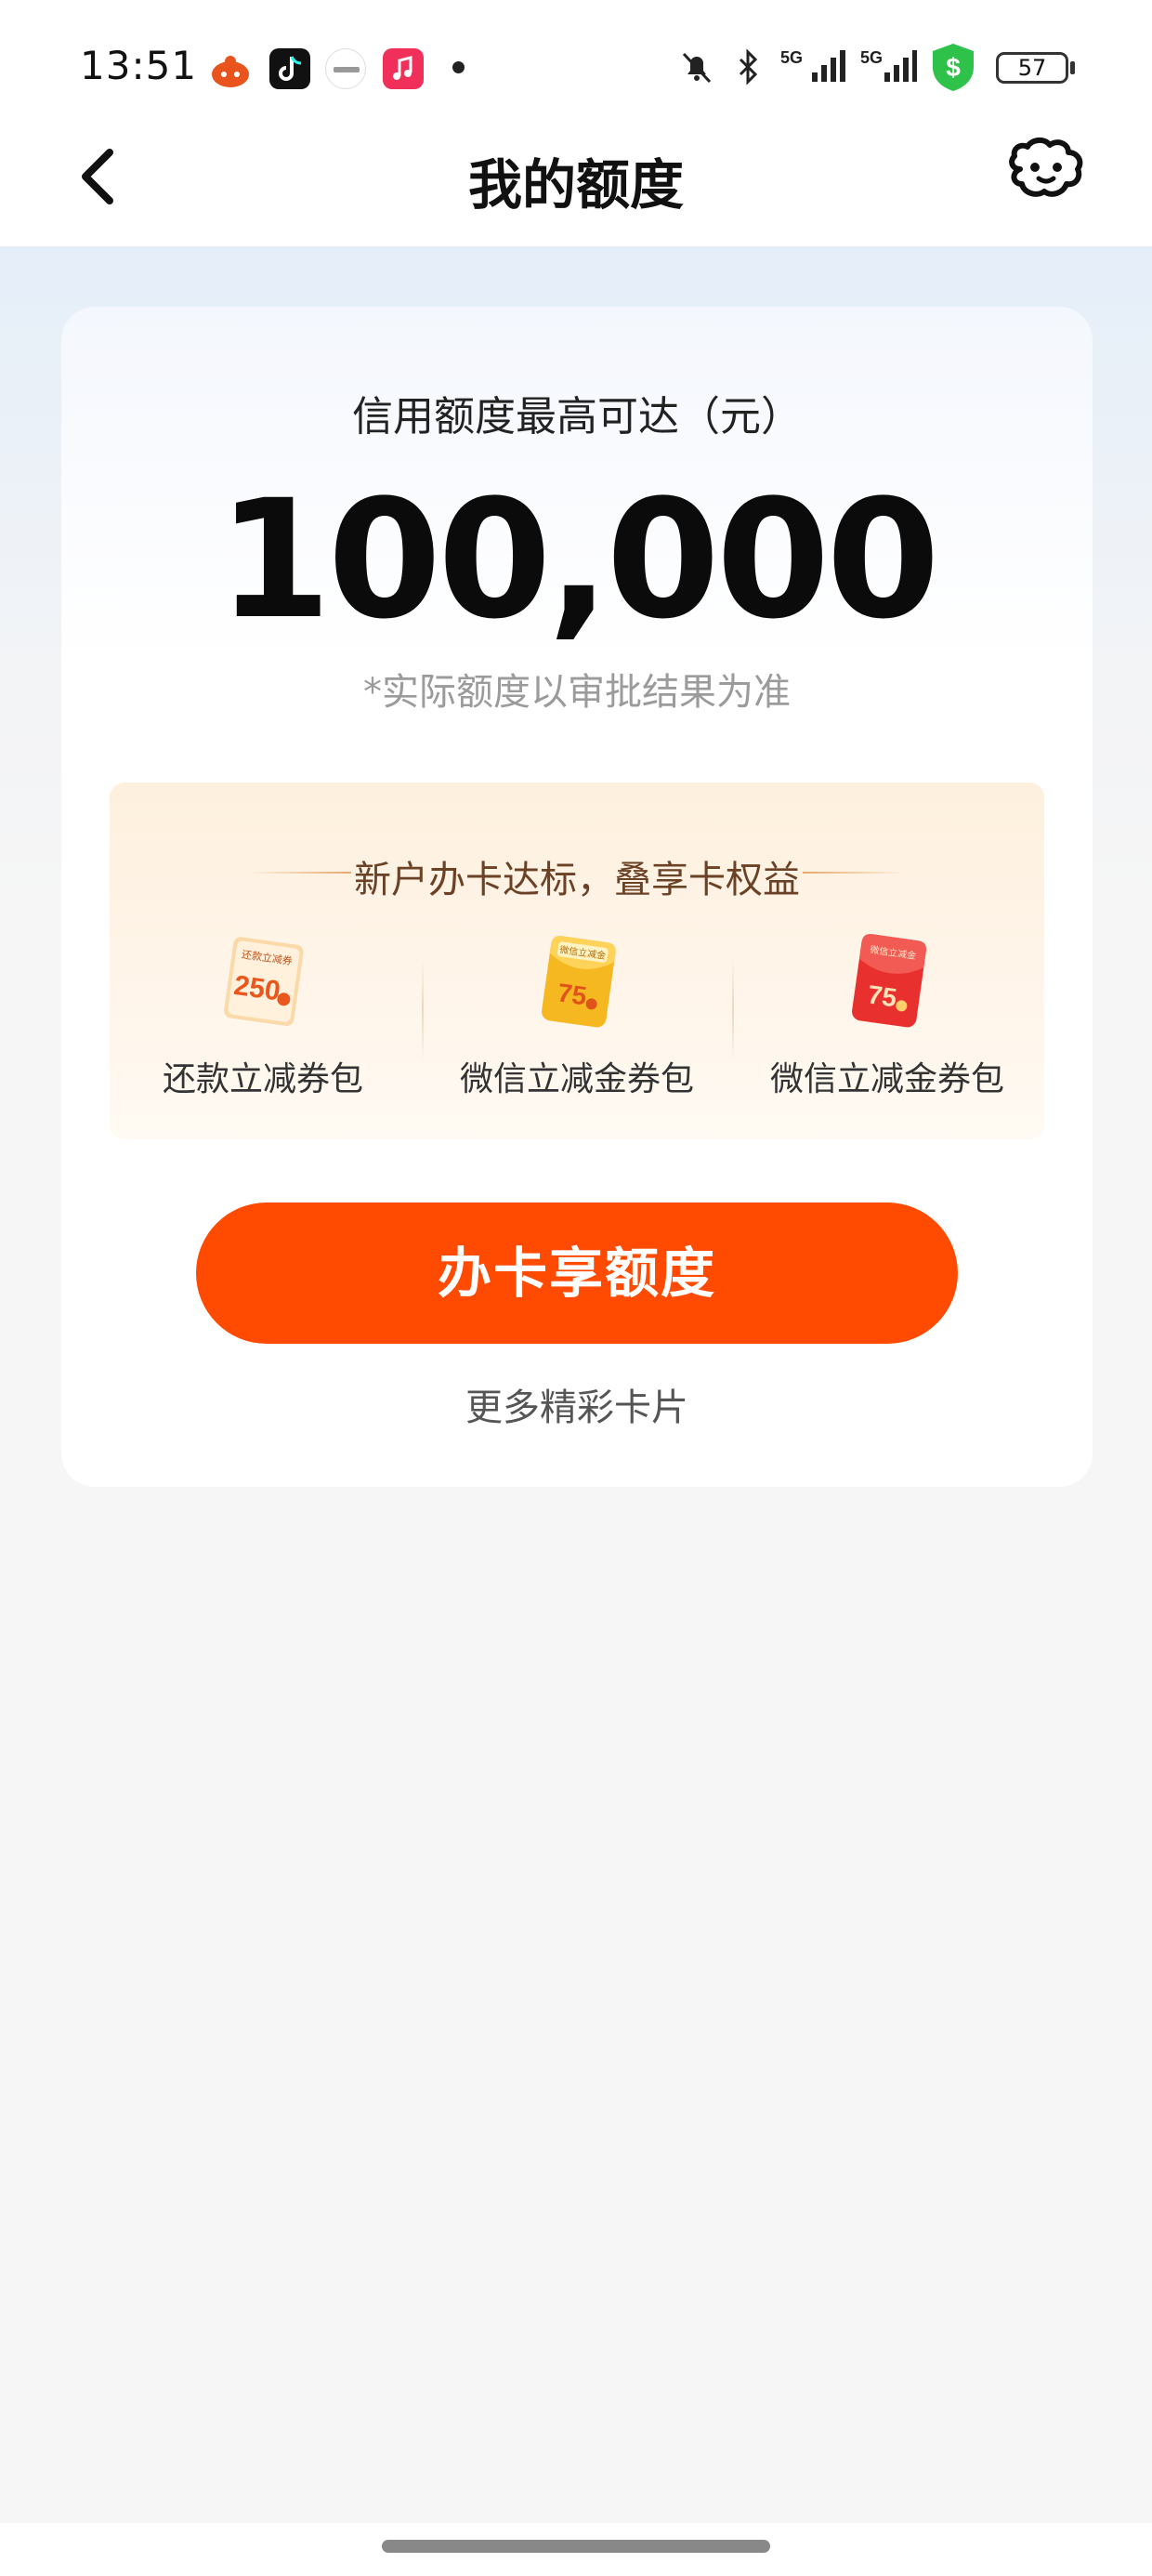 Image resolution: width=1152 pixels, height=2576 pixels. Describe the element at coordinates (262, 1079) in the screenshot. I see `benefit-item-label: 还款立减券包` at that location.